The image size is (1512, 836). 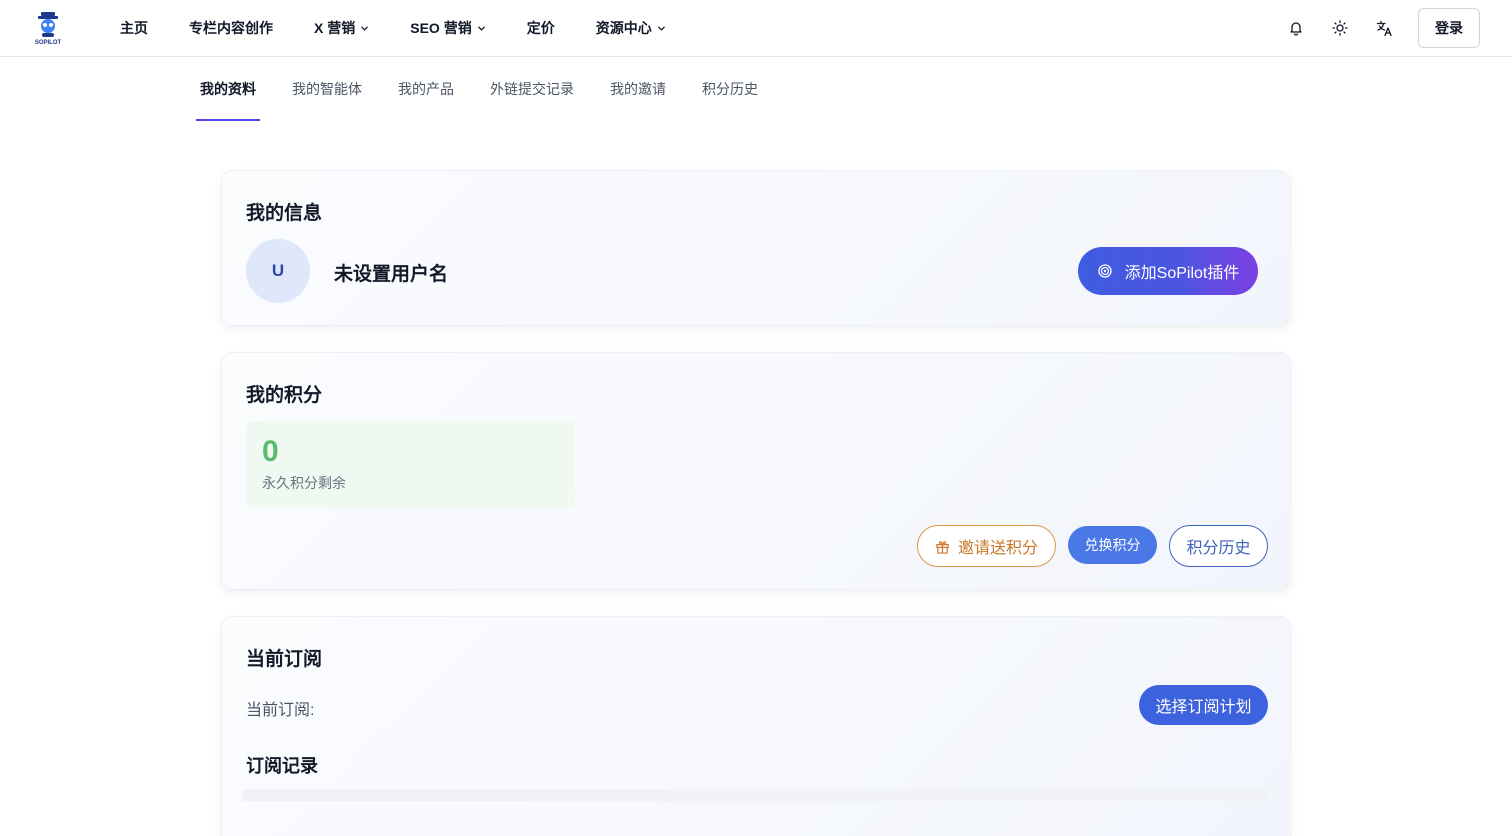 I want to click on translate-icon, so click(x=1384, y=28).